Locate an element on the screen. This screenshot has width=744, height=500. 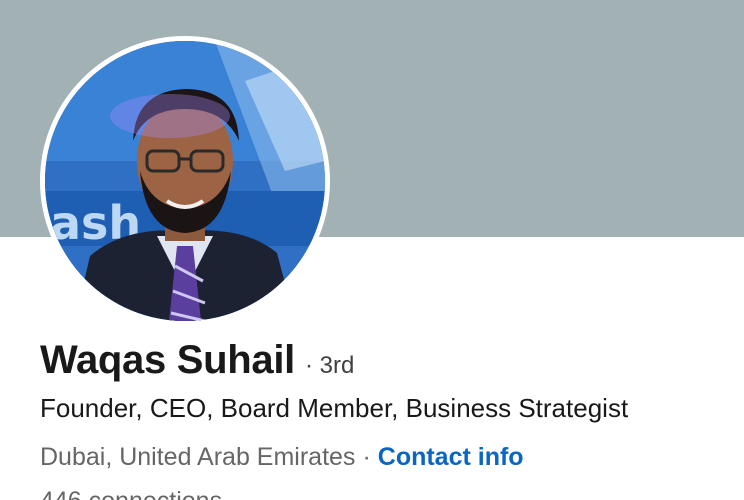
connection-degree: · 3rd is located at coordinates (329, 366).